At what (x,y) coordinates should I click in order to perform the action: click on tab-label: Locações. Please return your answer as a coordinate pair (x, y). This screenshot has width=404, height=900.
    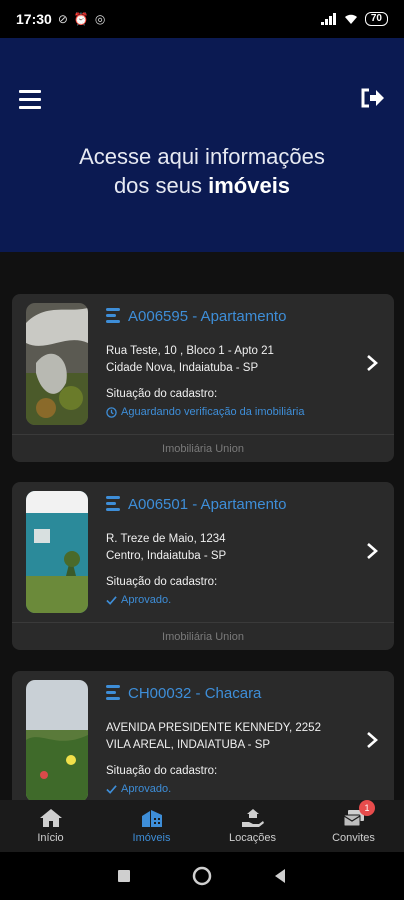
    Looking at the image, I should click on (252, 838).